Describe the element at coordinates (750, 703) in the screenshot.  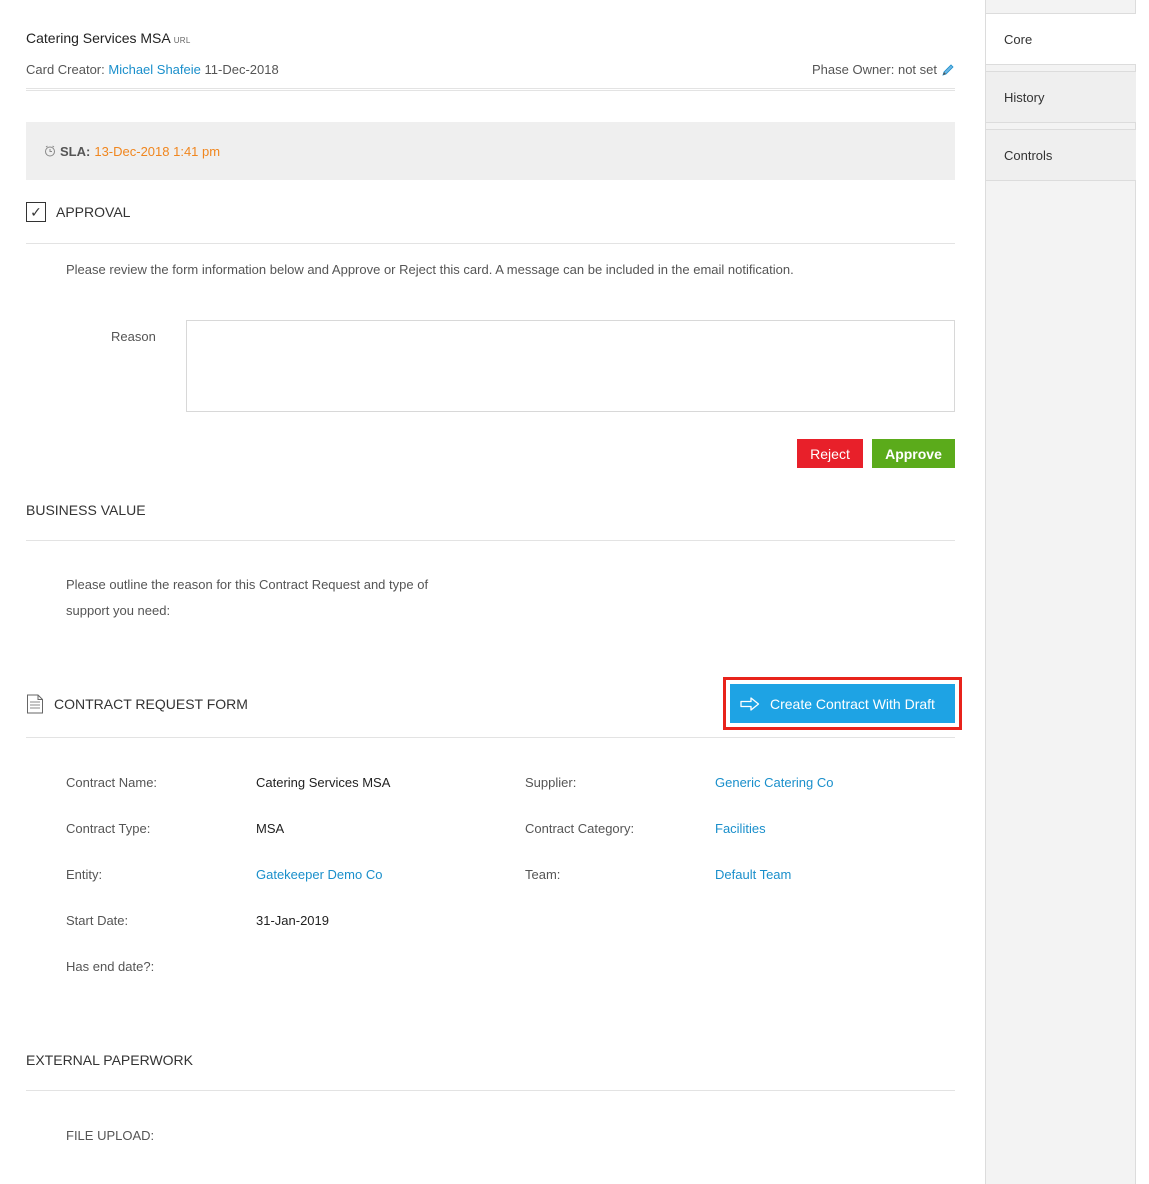
I see `arrow-right-icon` at that location.